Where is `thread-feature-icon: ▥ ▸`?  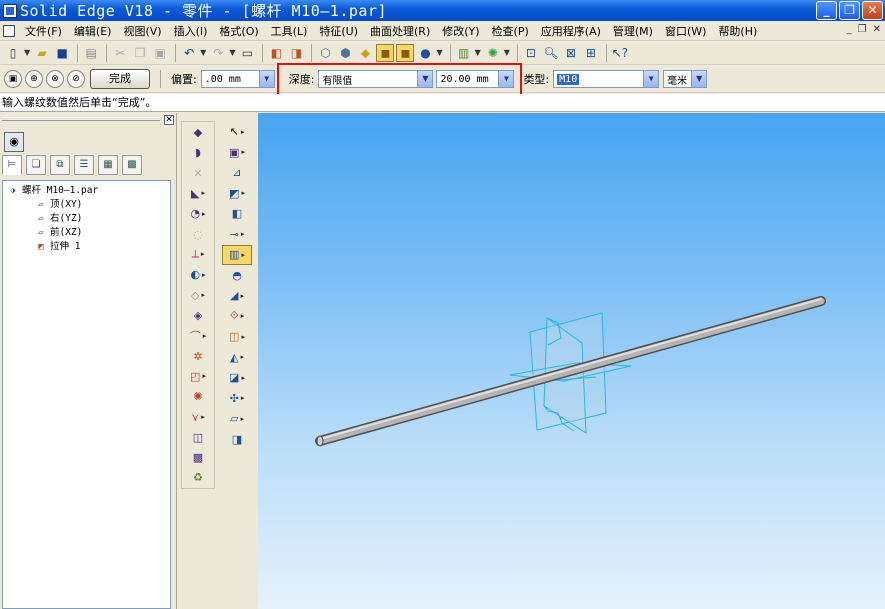 thread-feature-icon: ▥ ▸ is located at coordinates (237, 254).